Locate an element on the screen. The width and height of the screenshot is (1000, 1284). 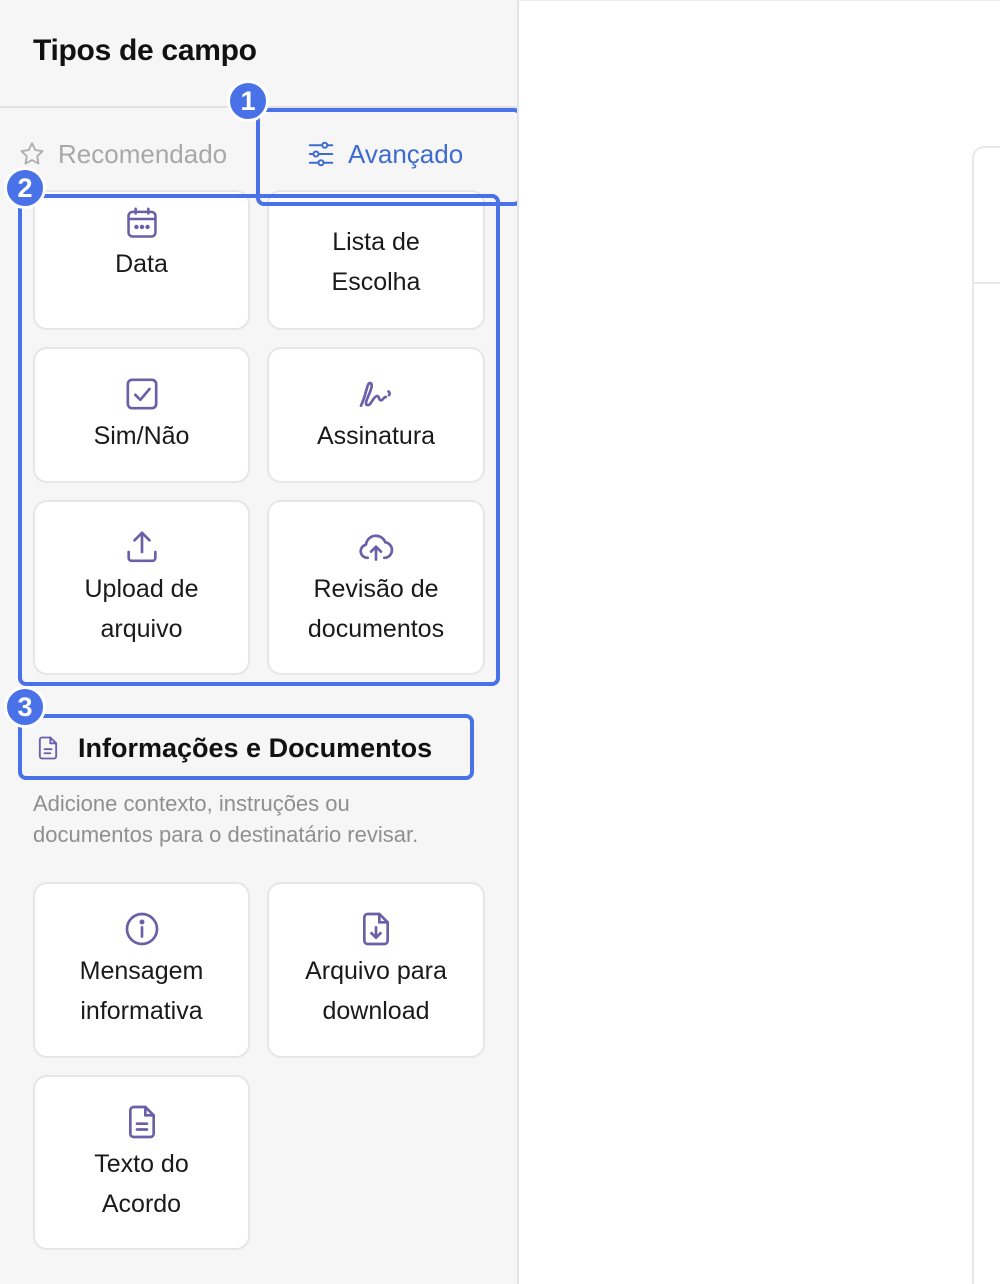
star-icon is located at coordinates (32, 153).